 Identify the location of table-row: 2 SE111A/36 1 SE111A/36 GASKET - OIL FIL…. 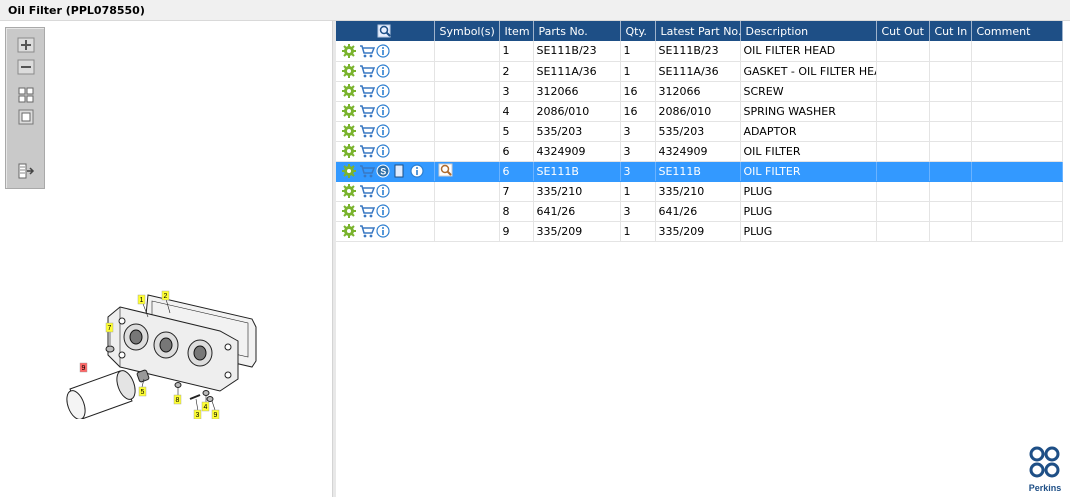
(699, 71).